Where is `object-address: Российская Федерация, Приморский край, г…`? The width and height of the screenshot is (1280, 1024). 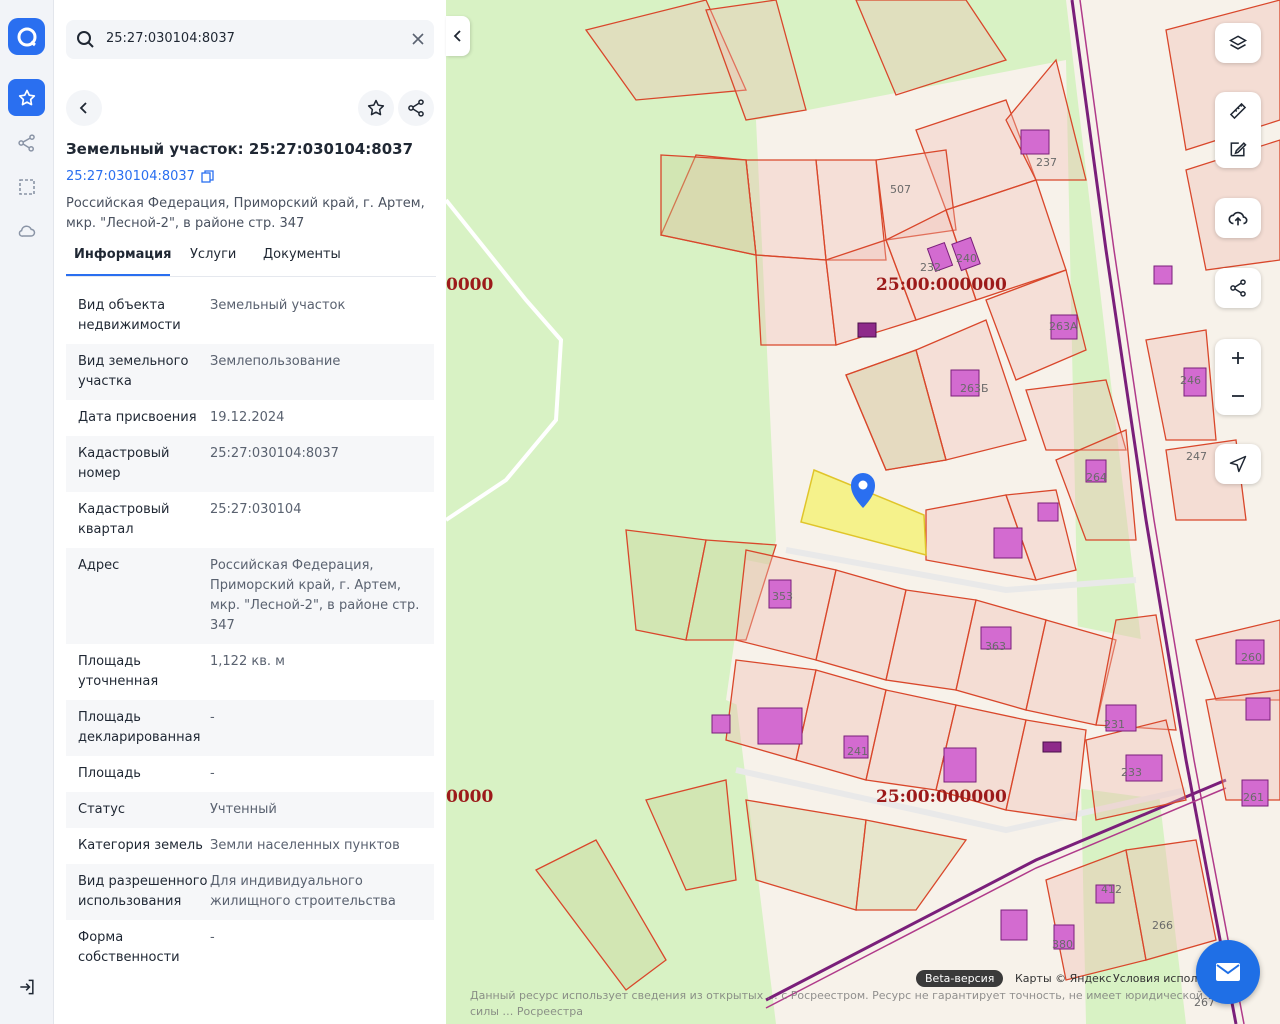
object-address: Российская Федерация, Приморский край, г… is located at coordinates (245, 213).